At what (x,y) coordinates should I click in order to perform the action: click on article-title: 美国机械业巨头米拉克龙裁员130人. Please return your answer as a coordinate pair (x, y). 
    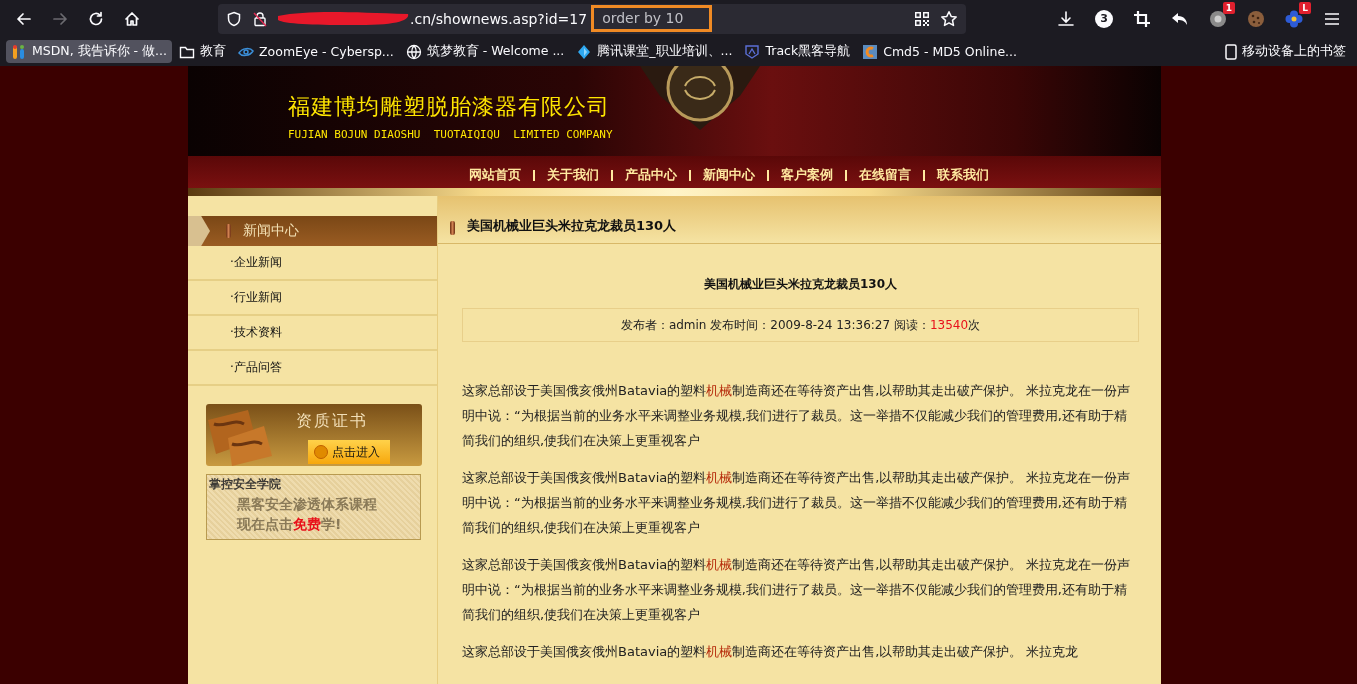
    Looking at the image, I should click on (800, 284).